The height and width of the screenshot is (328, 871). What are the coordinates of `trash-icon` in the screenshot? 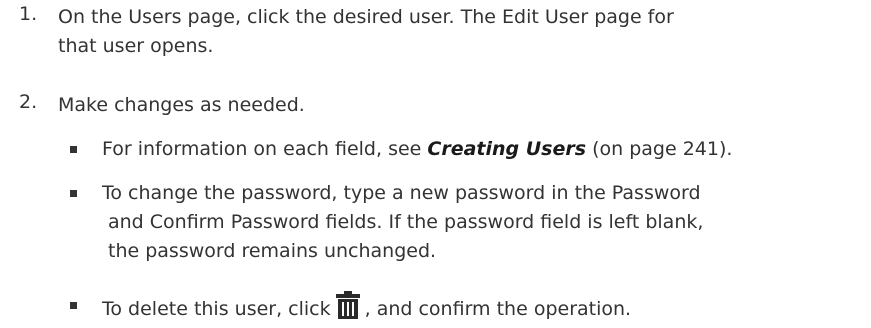 It's located at (348, 309).